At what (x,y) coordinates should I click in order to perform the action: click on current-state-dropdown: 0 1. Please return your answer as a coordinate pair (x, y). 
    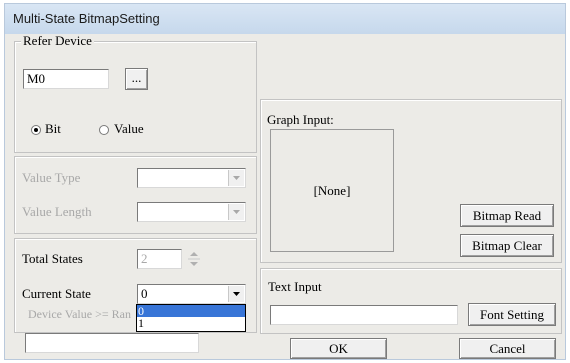
    Looking at the image, I should click on (191, 318).